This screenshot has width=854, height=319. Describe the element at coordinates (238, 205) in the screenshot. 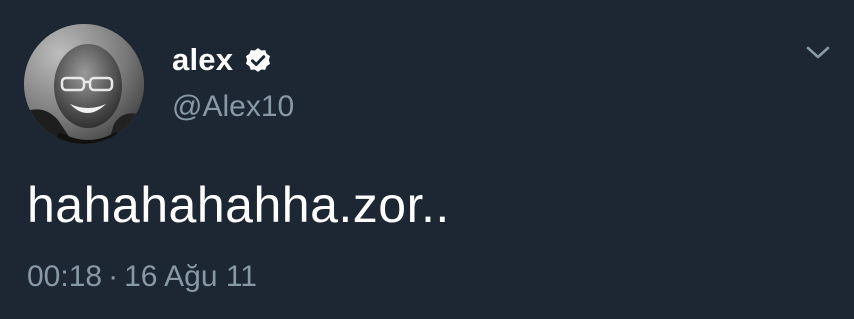

I see `tweet-text: hahahahahha.zor..` at that location.